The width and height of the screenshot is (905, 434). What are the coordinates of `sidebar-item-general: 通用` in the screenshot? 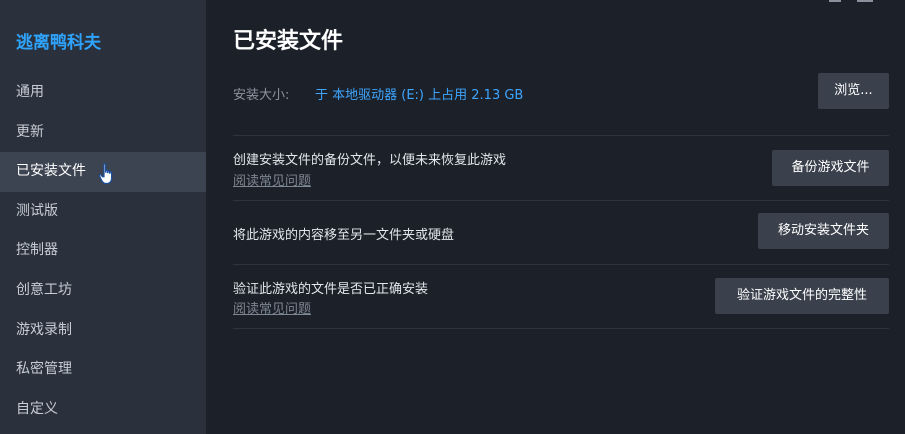 It's located at (103, 93).